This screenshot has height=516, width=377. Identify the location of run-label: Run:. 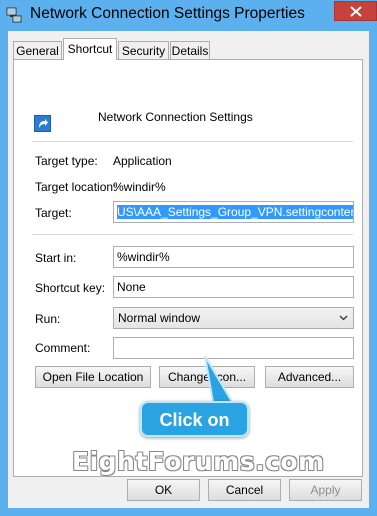
(48, 319).